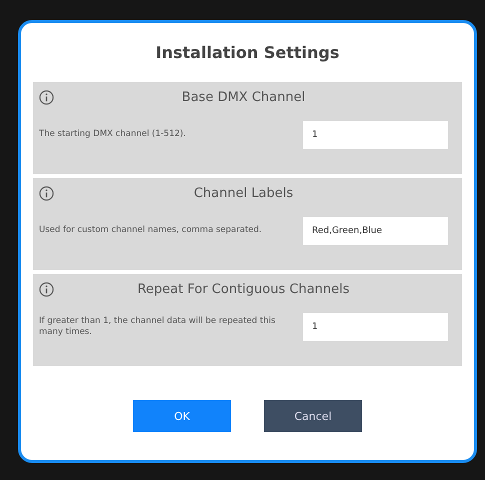 The width and height of the screenshot is (485, 480). What do you see at coordinates (182, 416) in the screenshot?
I see `ok-button: OK` at bounding box center [182, 416].